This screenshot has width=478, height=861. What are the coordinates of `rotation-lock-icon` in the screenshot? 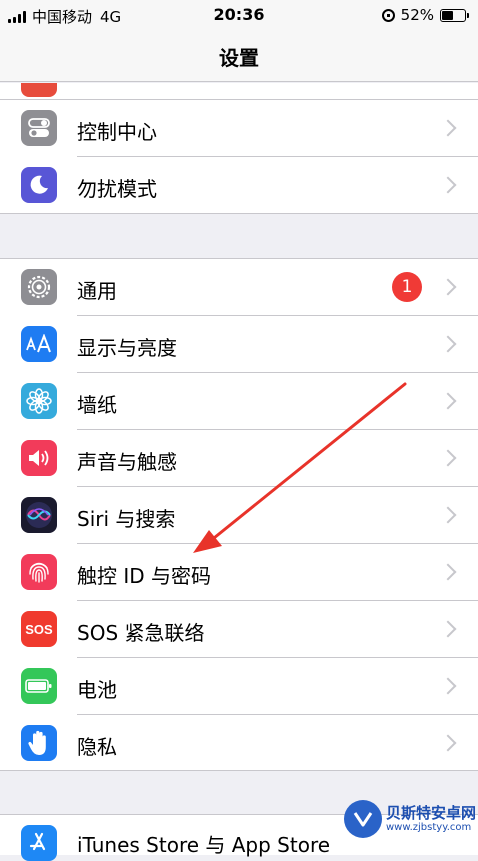 It's located at (388, 15).